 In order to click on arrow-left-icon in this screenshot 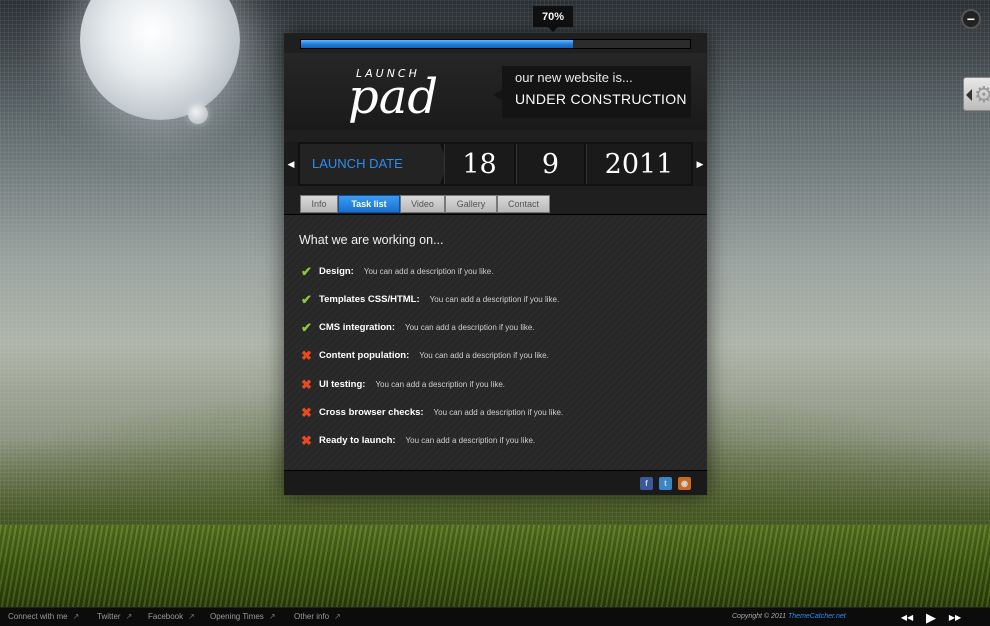, I will do `click(969, 95)`.